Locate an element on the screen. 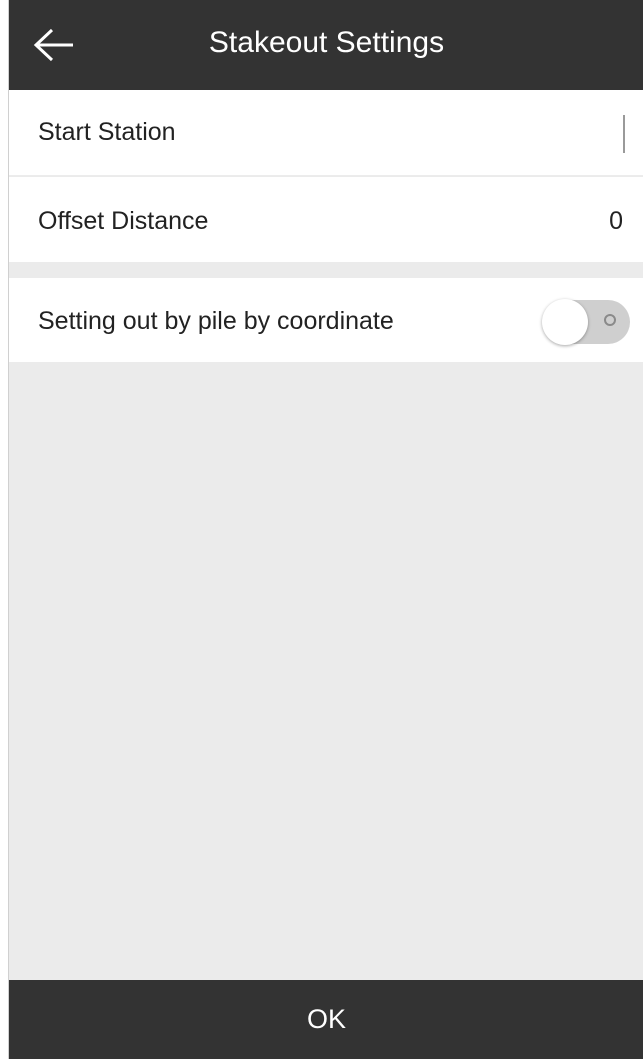 The image size is (643, 1059). bottom-bar: OK is located at coordinates (326, 1019).